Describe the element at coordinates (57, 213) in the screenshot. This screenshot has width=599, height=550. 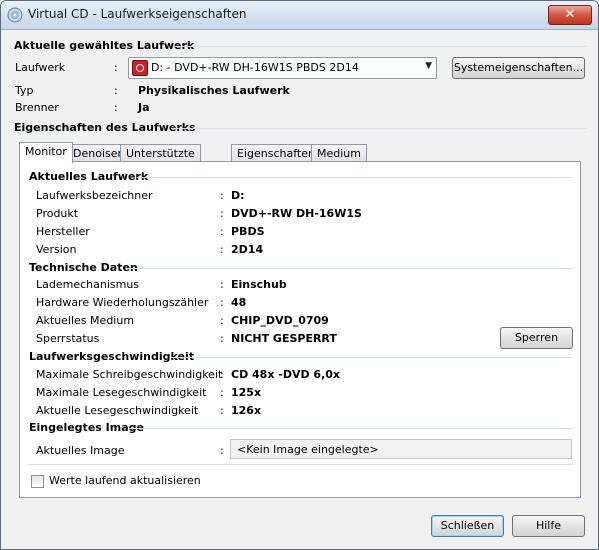
I see `product-label: Produkt` at that location.